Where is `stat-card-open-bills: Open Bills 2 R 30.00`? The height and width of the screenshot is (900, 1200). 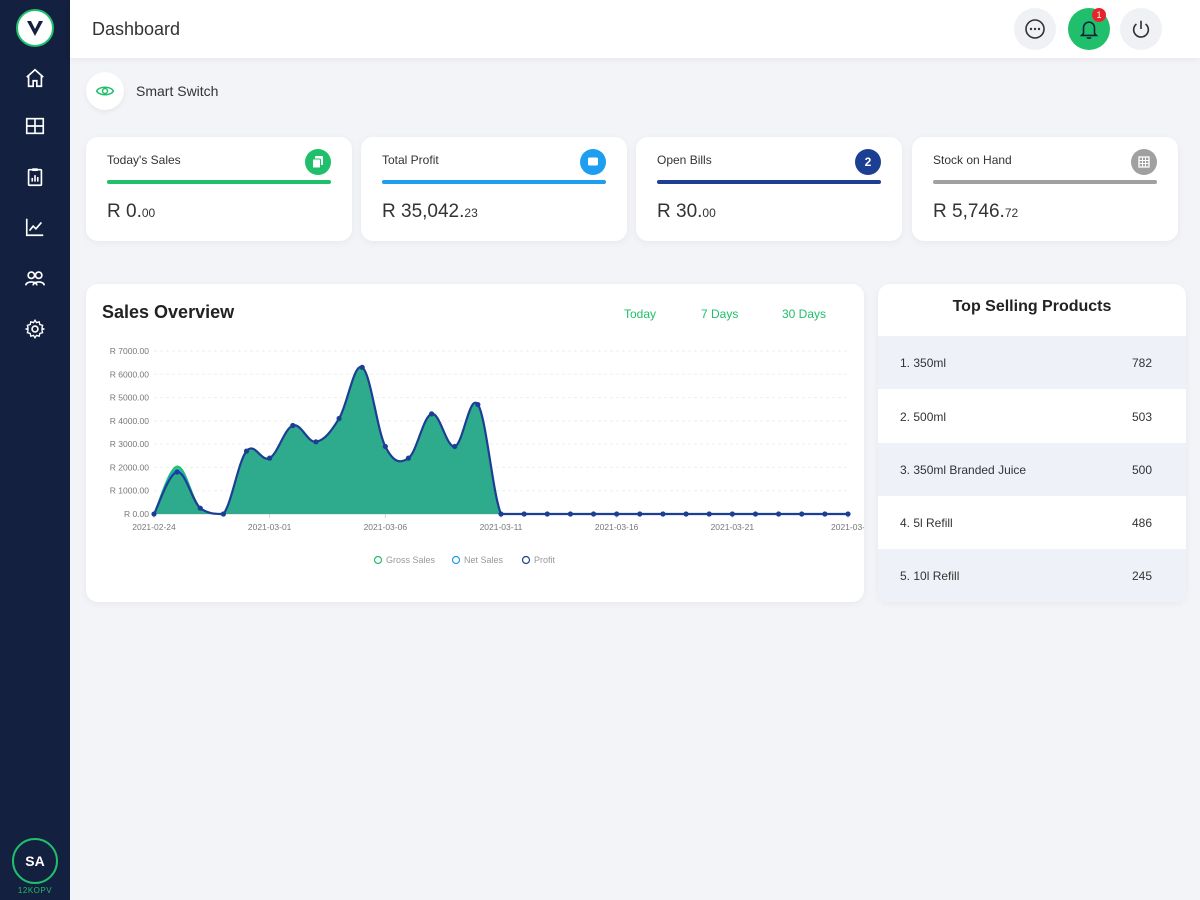 stat-card-open-bills: Open Bills 2 R 30.00 is located at coordinates (769, 189).